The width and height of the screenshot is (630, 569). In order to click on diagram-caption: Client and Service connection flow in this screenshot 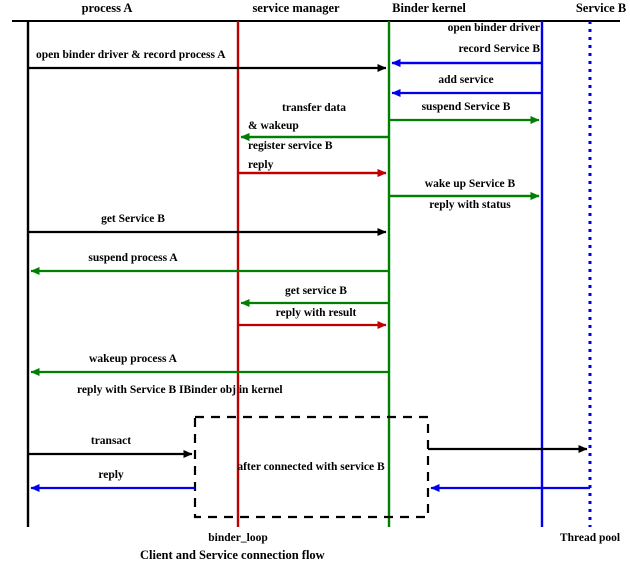, I will do `click(232, 555)`.